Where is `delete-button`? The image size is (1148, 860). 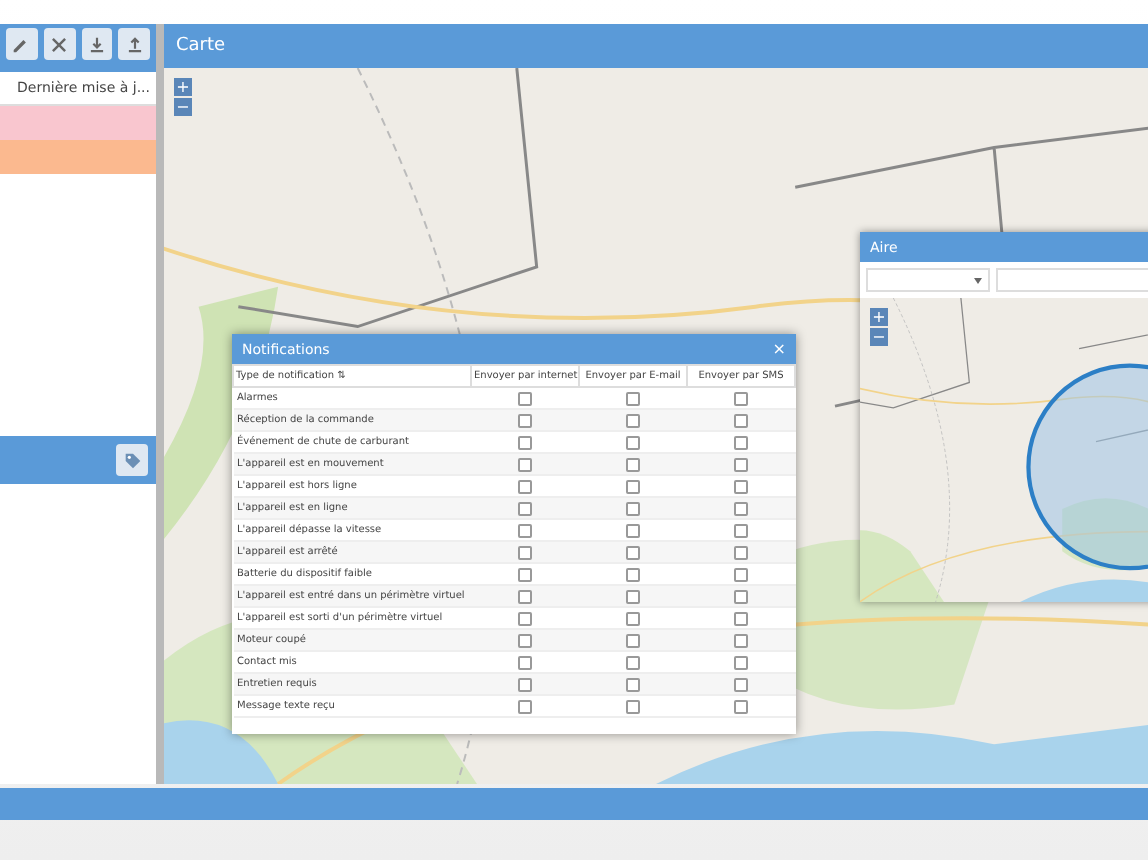
delete-button is located at coordinates (59, 44).